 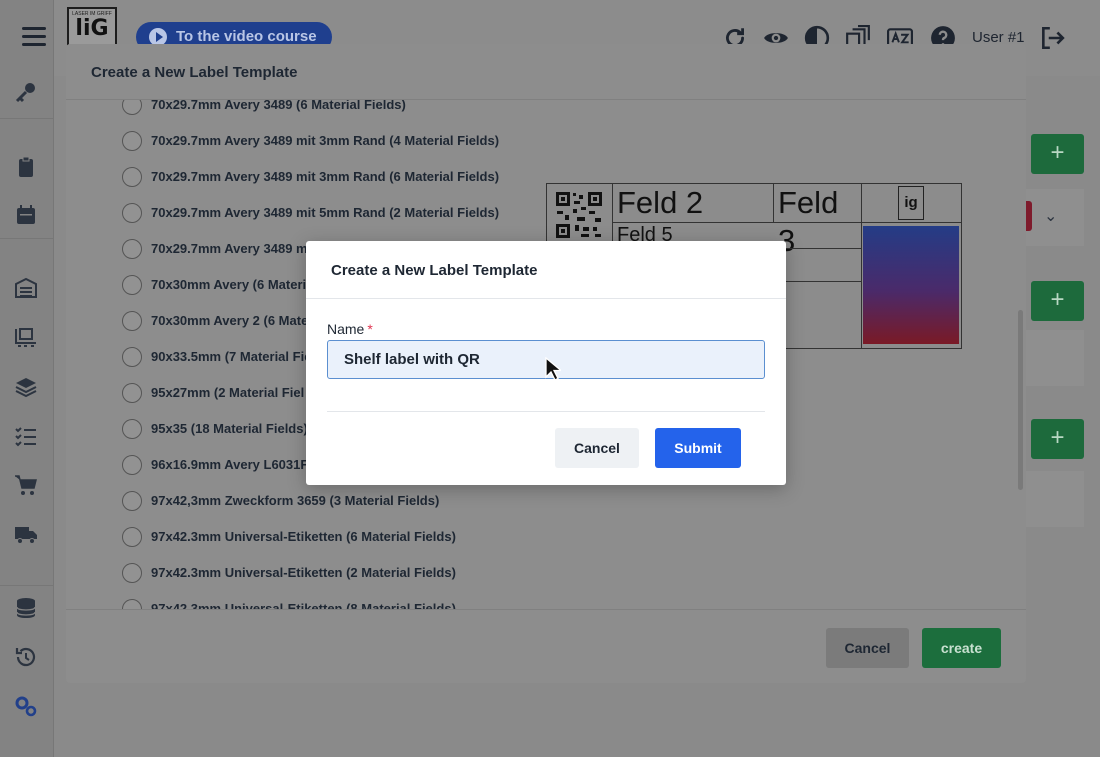 What do you see at coordinates (228, 392) in the screenshot?
I see `template-option-label: 95x27mm (2 Material Fiel` at bounding box center [228, 392].